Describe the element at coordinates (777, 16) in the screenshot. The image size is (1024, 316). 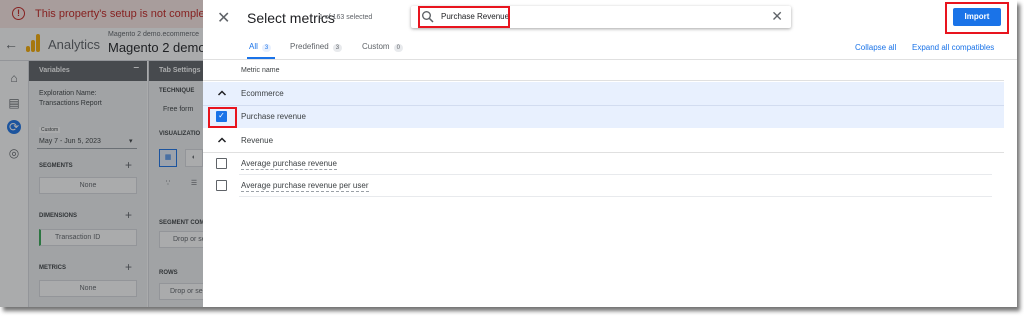
I see `clear-icon: ✕` at that location.